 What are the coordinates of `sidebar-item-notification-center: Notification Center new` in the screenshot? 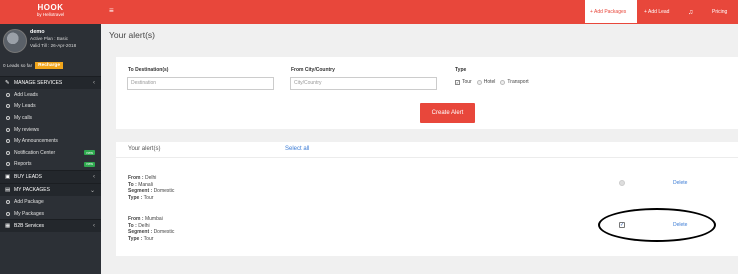 It's located at (50, 153).